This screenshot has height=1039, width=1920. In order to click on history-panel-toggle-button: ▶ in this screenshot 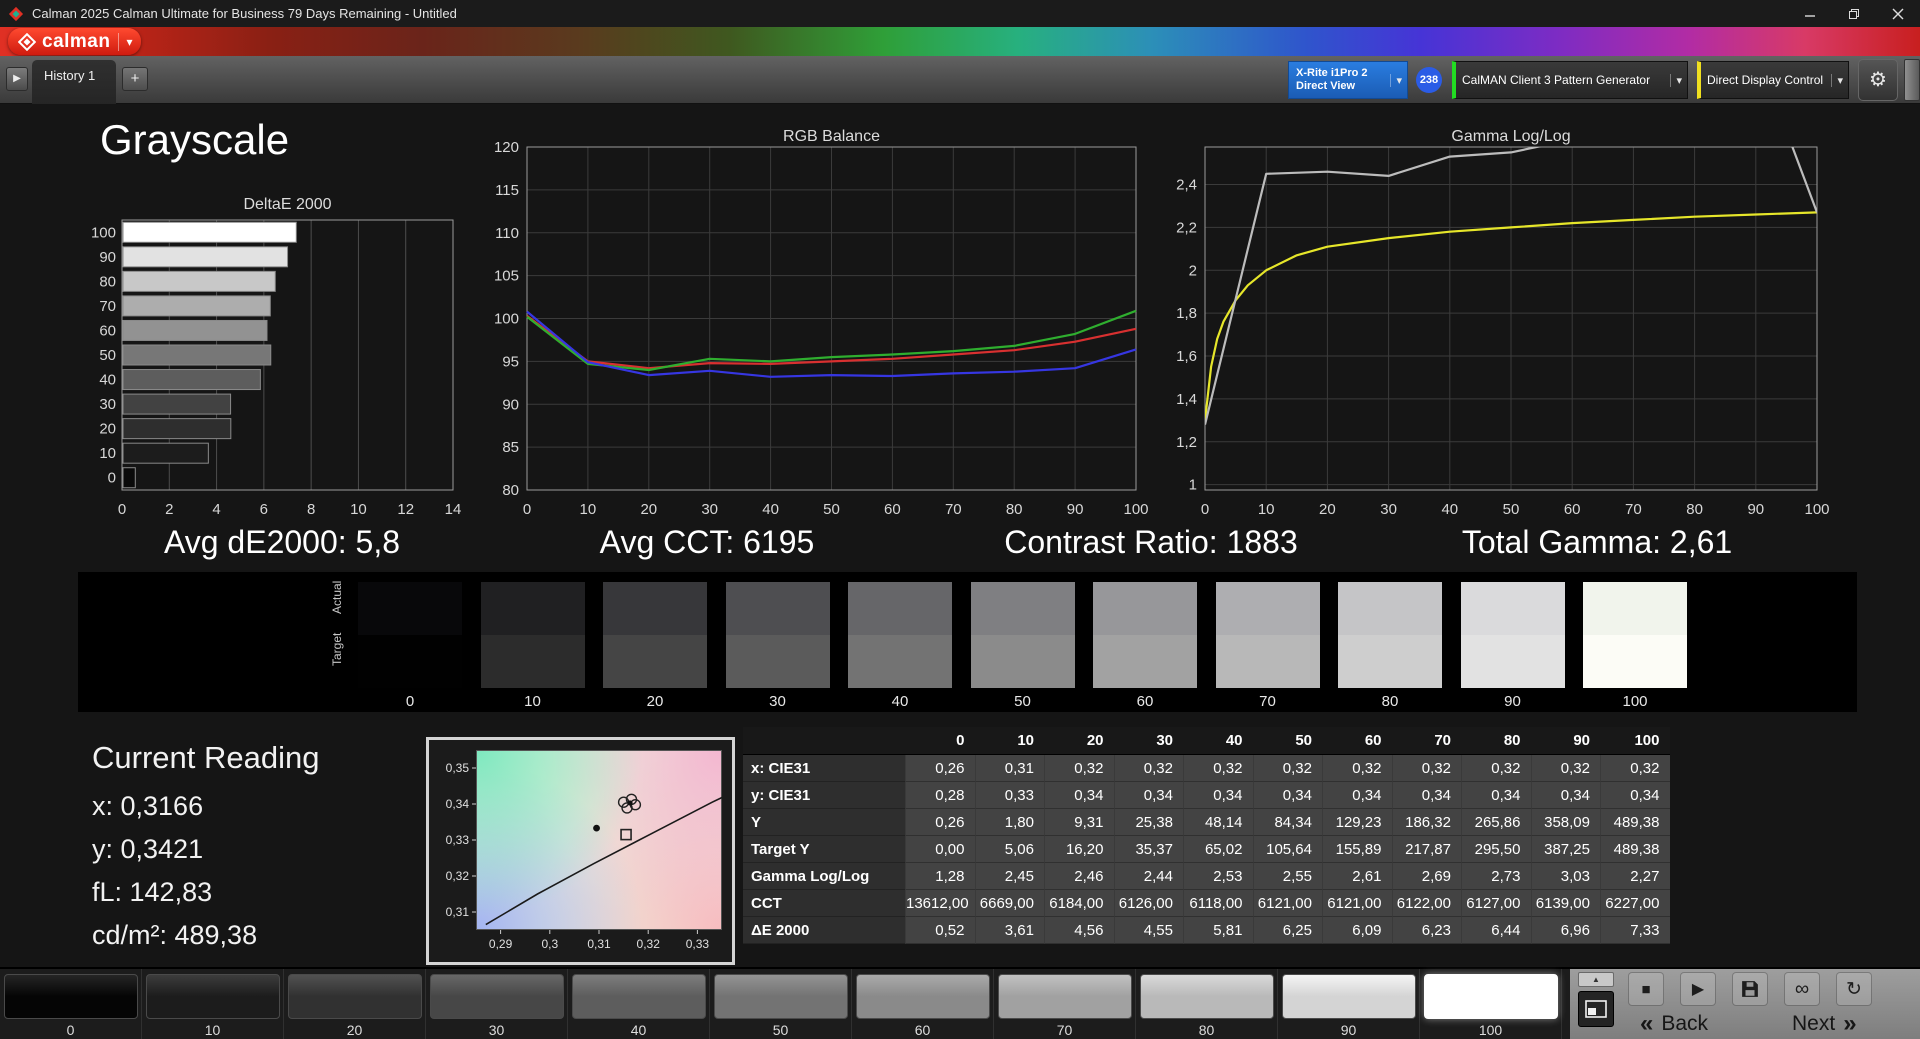, I will do `click(17, 79)`.